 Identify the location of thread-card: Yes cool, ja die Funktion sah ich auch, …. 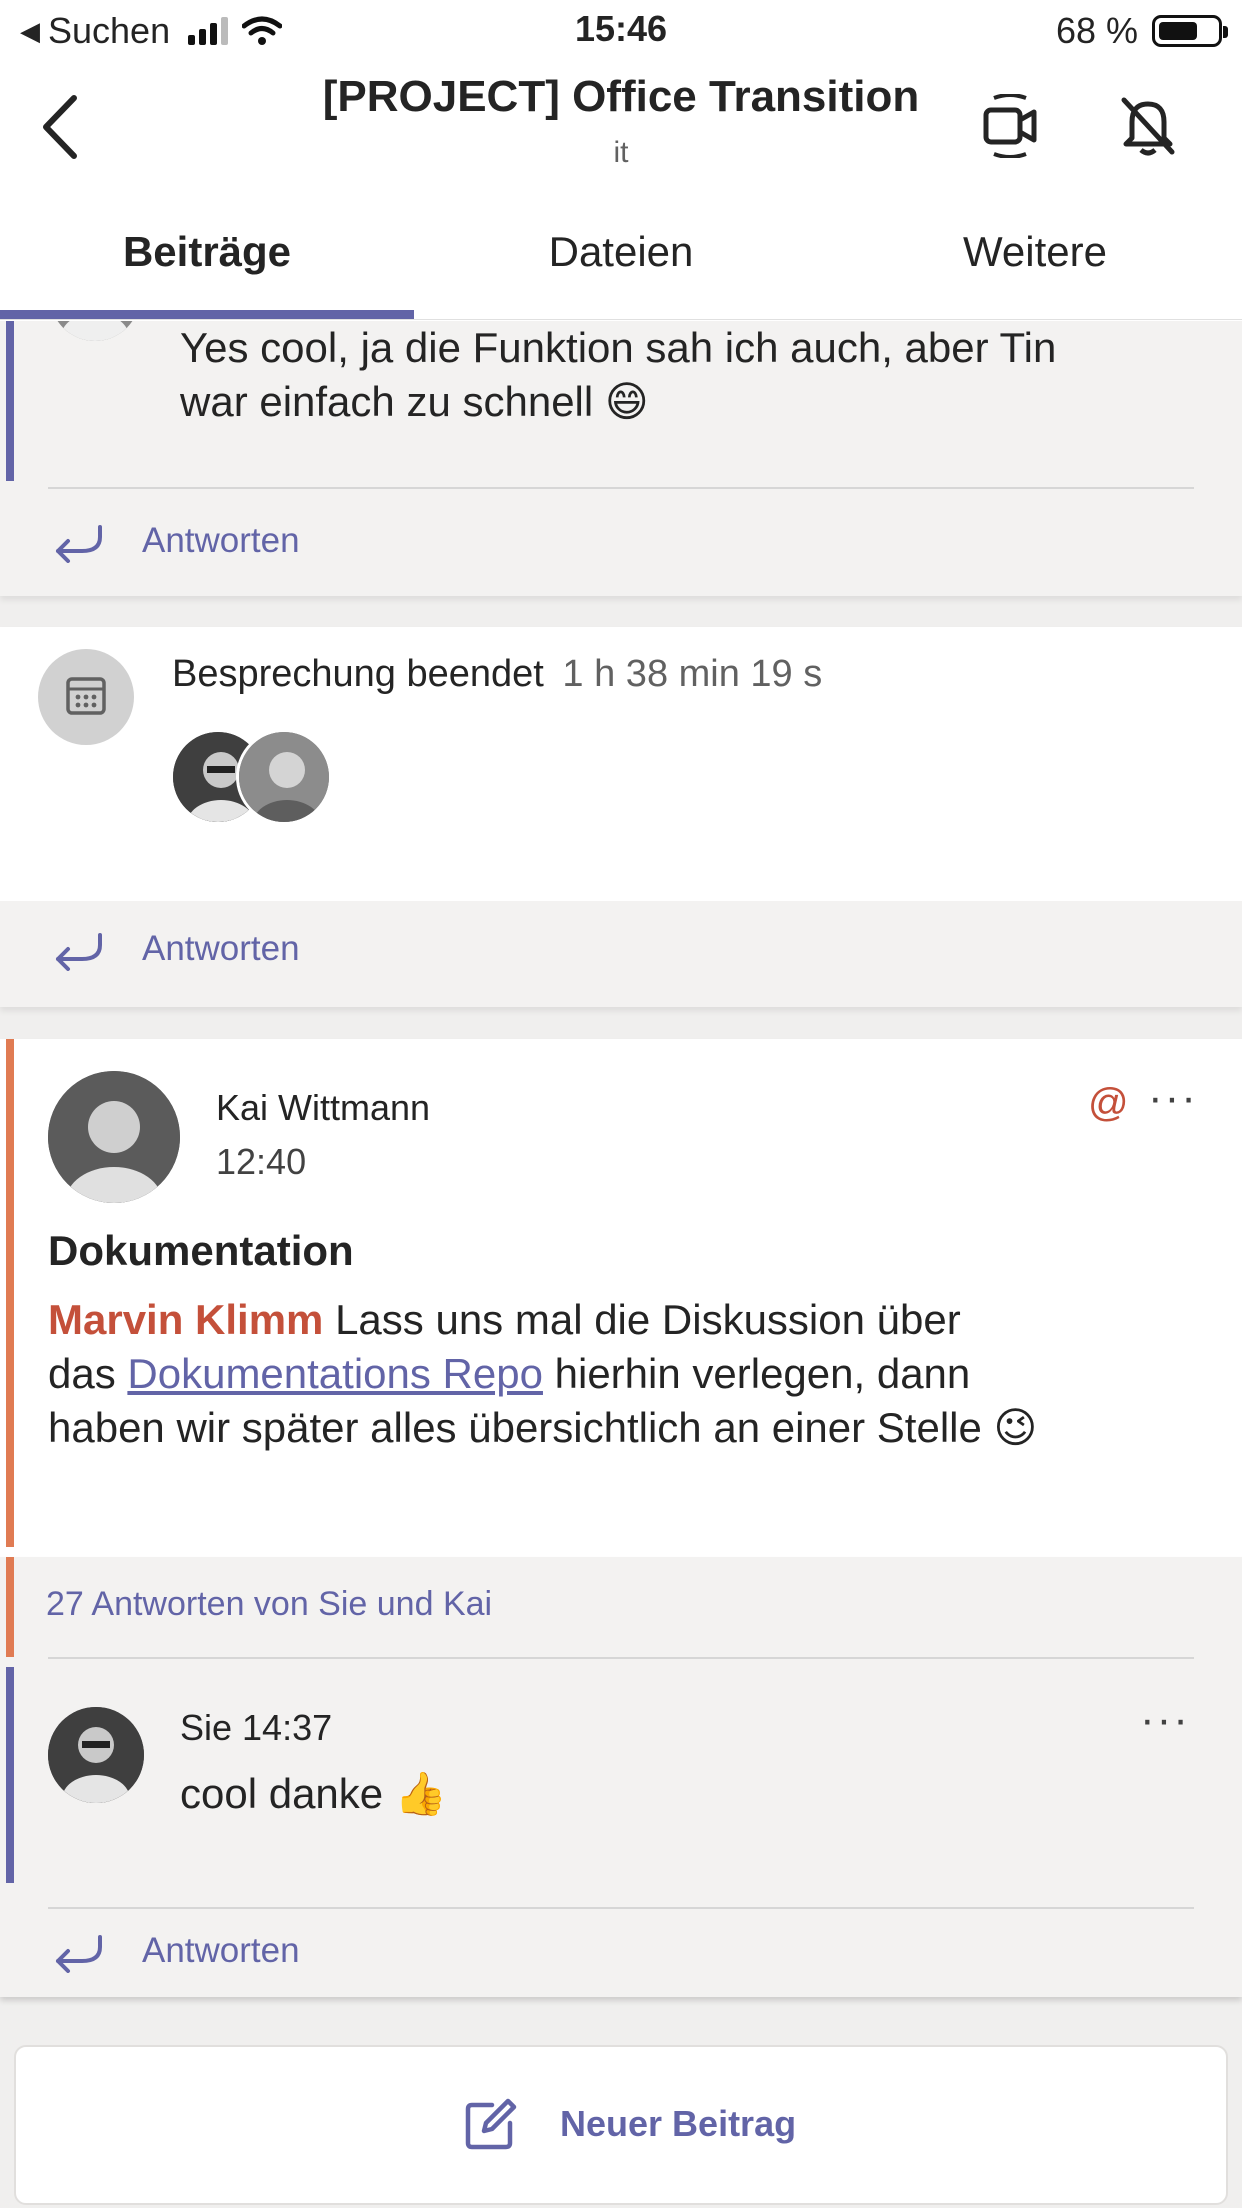
(621, 458).